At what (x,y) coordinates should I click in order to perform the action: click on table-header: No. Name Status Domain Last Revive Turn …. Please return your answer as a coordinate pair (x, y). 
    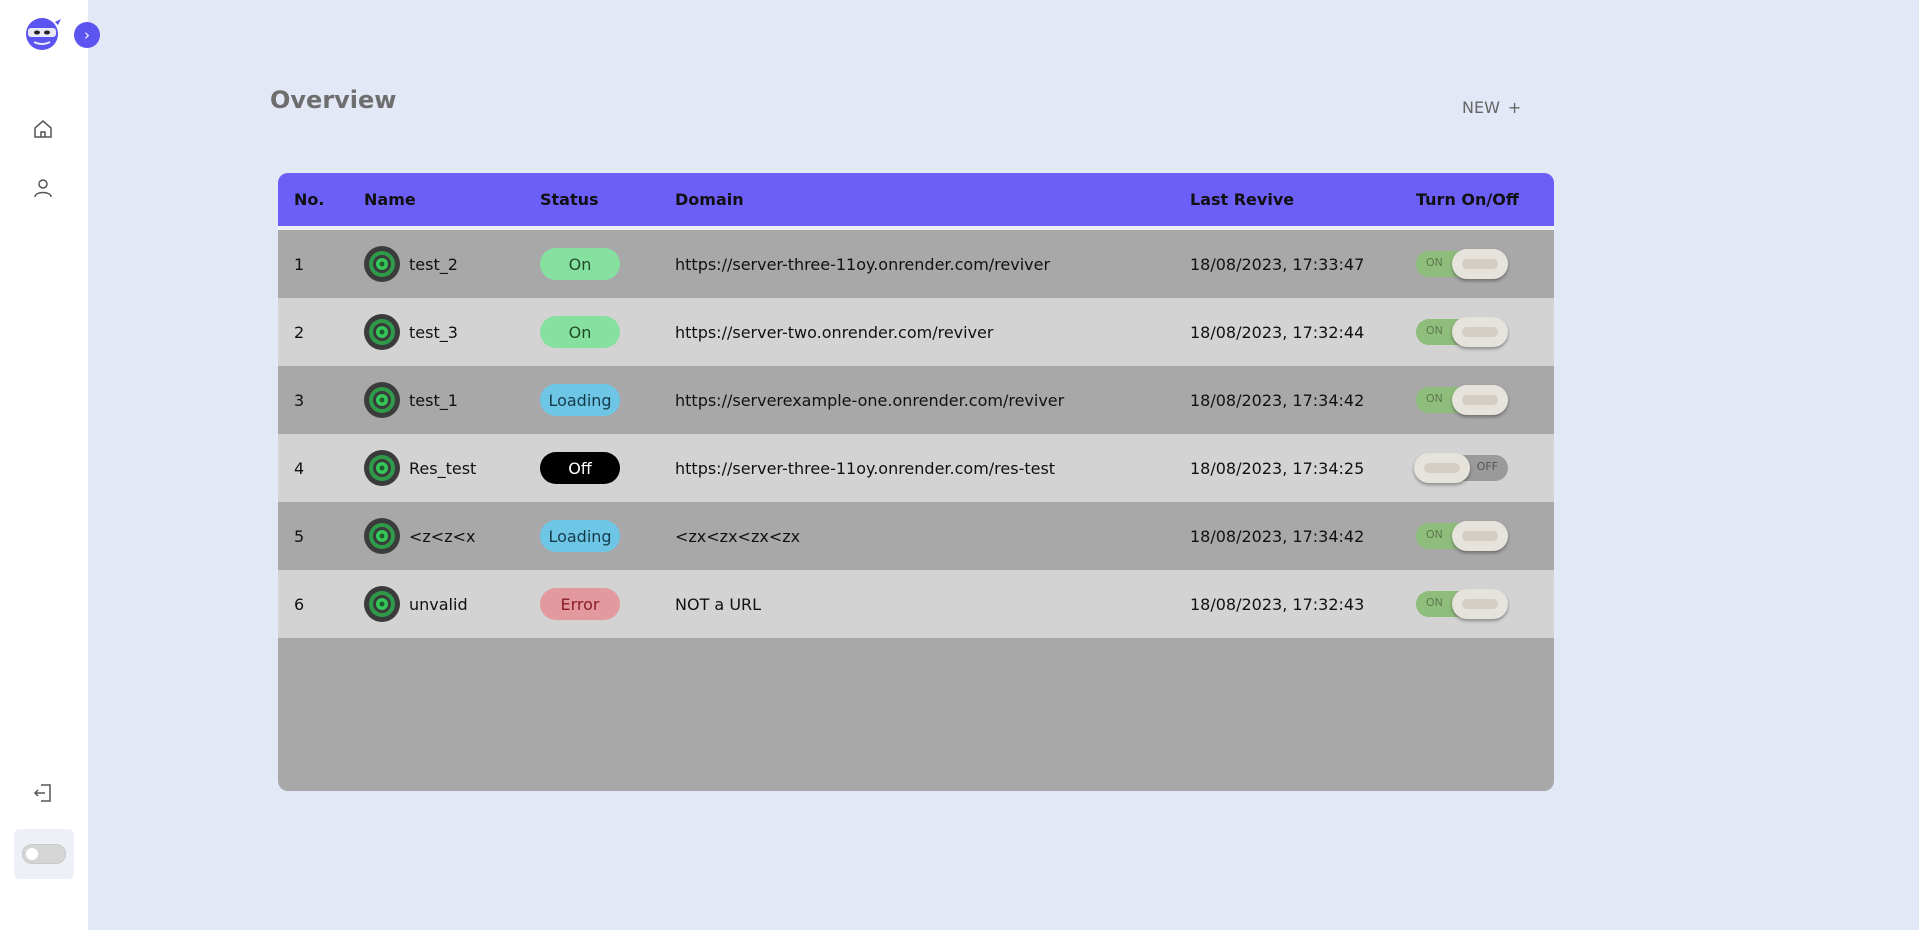
    Looking at the image, I should click on (916, 201).